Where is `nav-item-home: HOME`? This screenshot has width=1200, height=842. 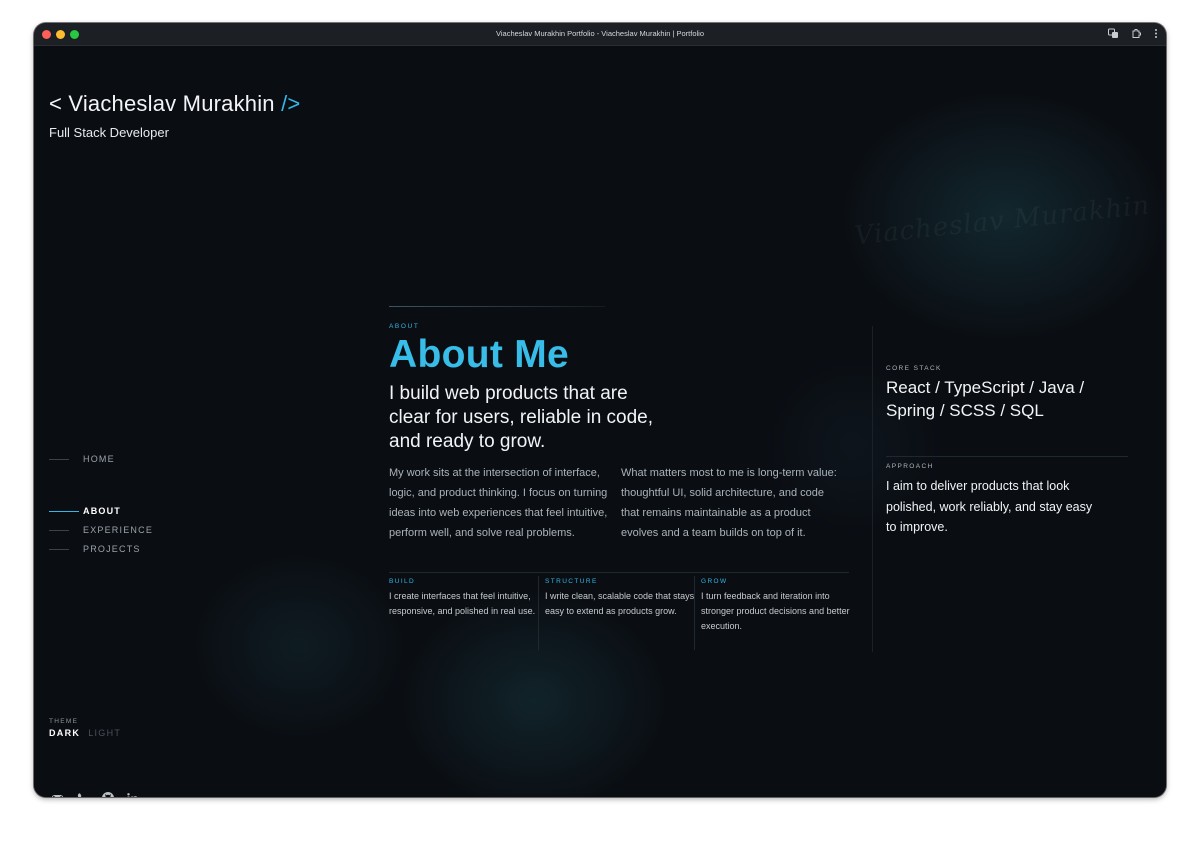 nav-item-home: HOME is located at coordinates (82, 459).